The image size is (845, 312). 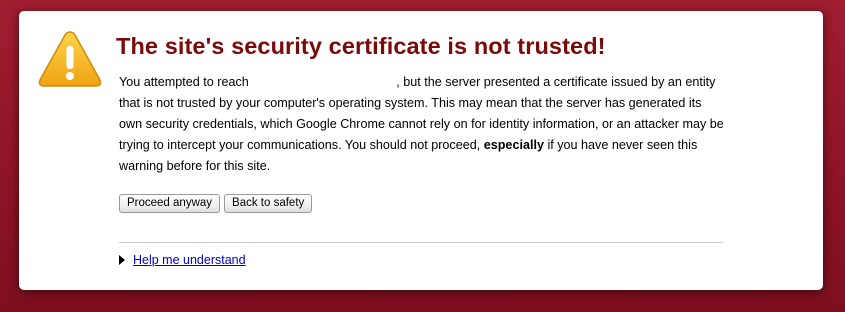 What do you see at coordinates (189, 260) in the screenshot?
I see `help-me-understand-link: Help me understand` at bounding box center [189, 260].